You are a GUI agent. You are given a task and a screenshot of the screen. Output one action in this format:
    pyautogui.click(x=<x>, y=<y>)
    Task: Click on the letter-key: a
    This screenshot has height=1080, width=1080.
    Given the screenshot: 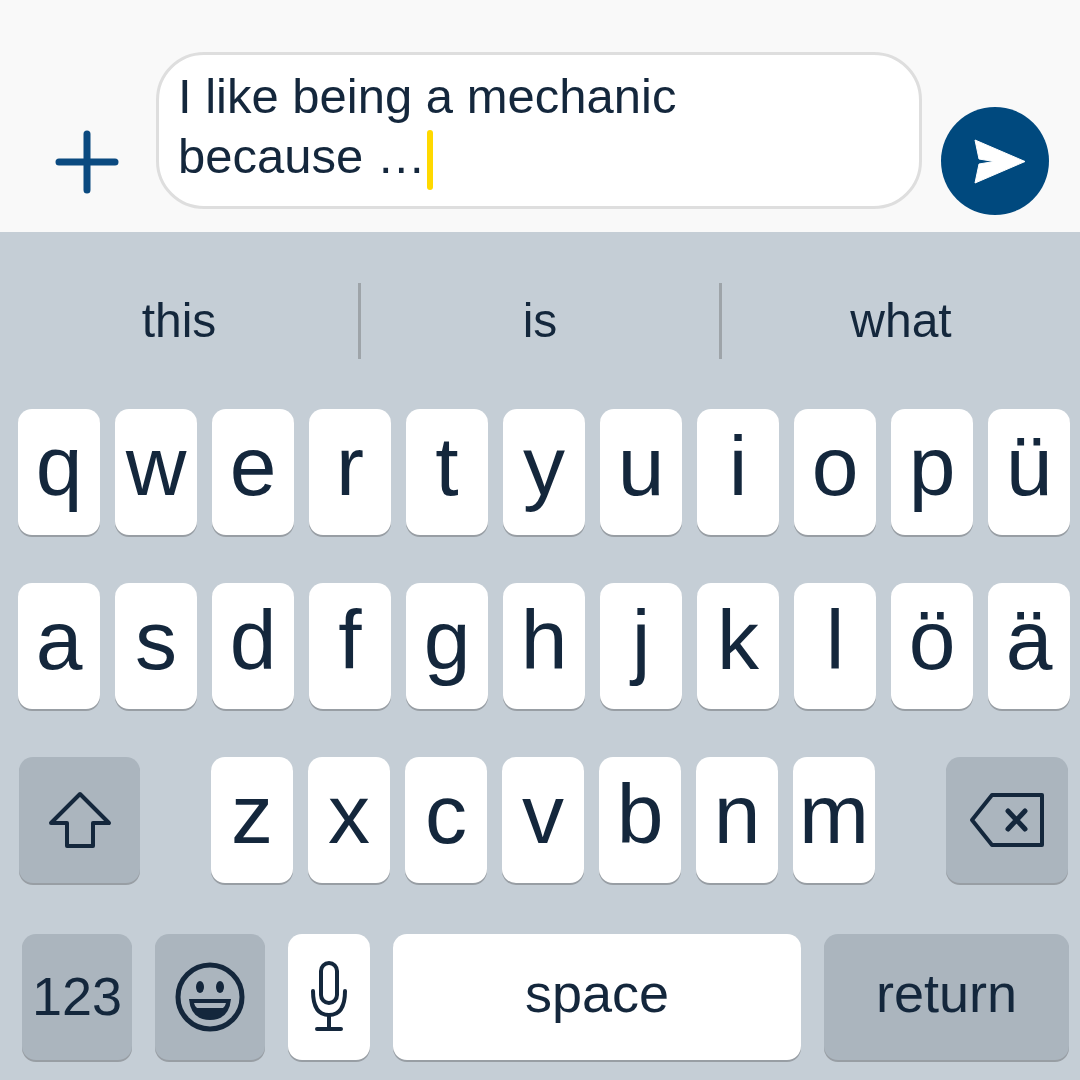 What is the action you would take?
    pyautogui.click(x=59, y=646)
    